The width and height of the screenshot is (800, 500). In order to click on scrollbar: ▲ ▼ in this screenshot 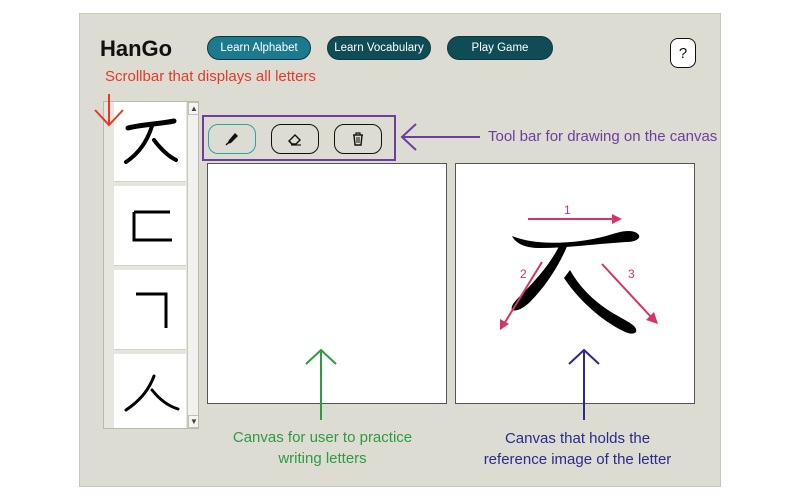, I will do `click(192, 265)`.